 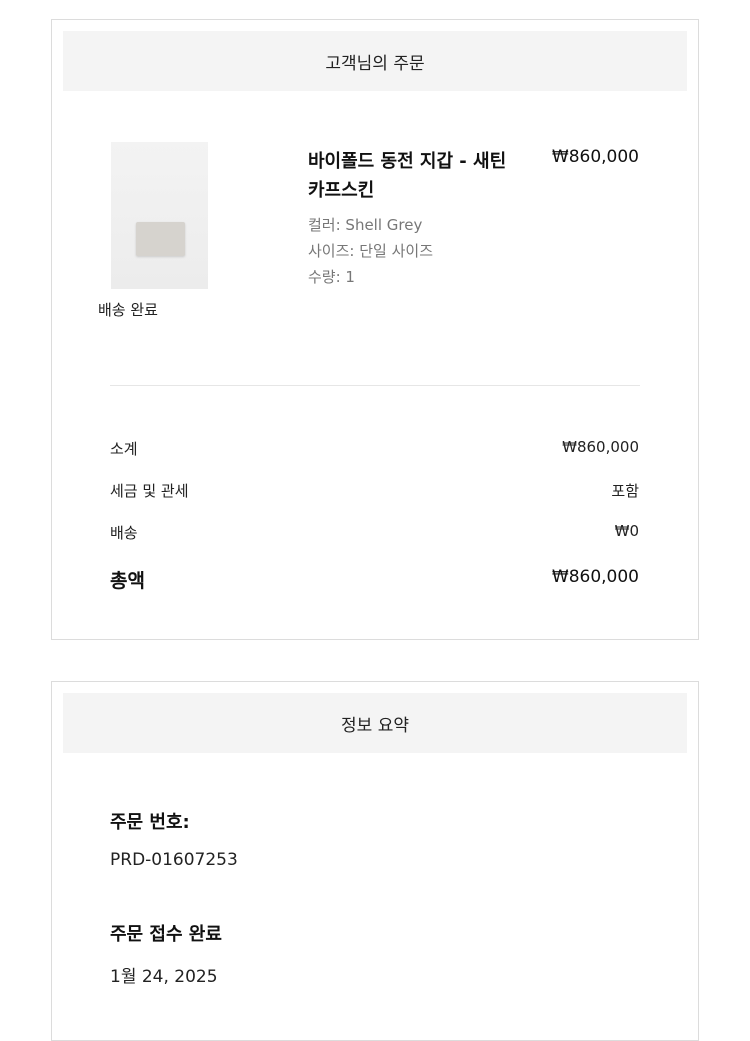 I want to click on shipping-status: 배송 완료, so click(x=128, y=310).